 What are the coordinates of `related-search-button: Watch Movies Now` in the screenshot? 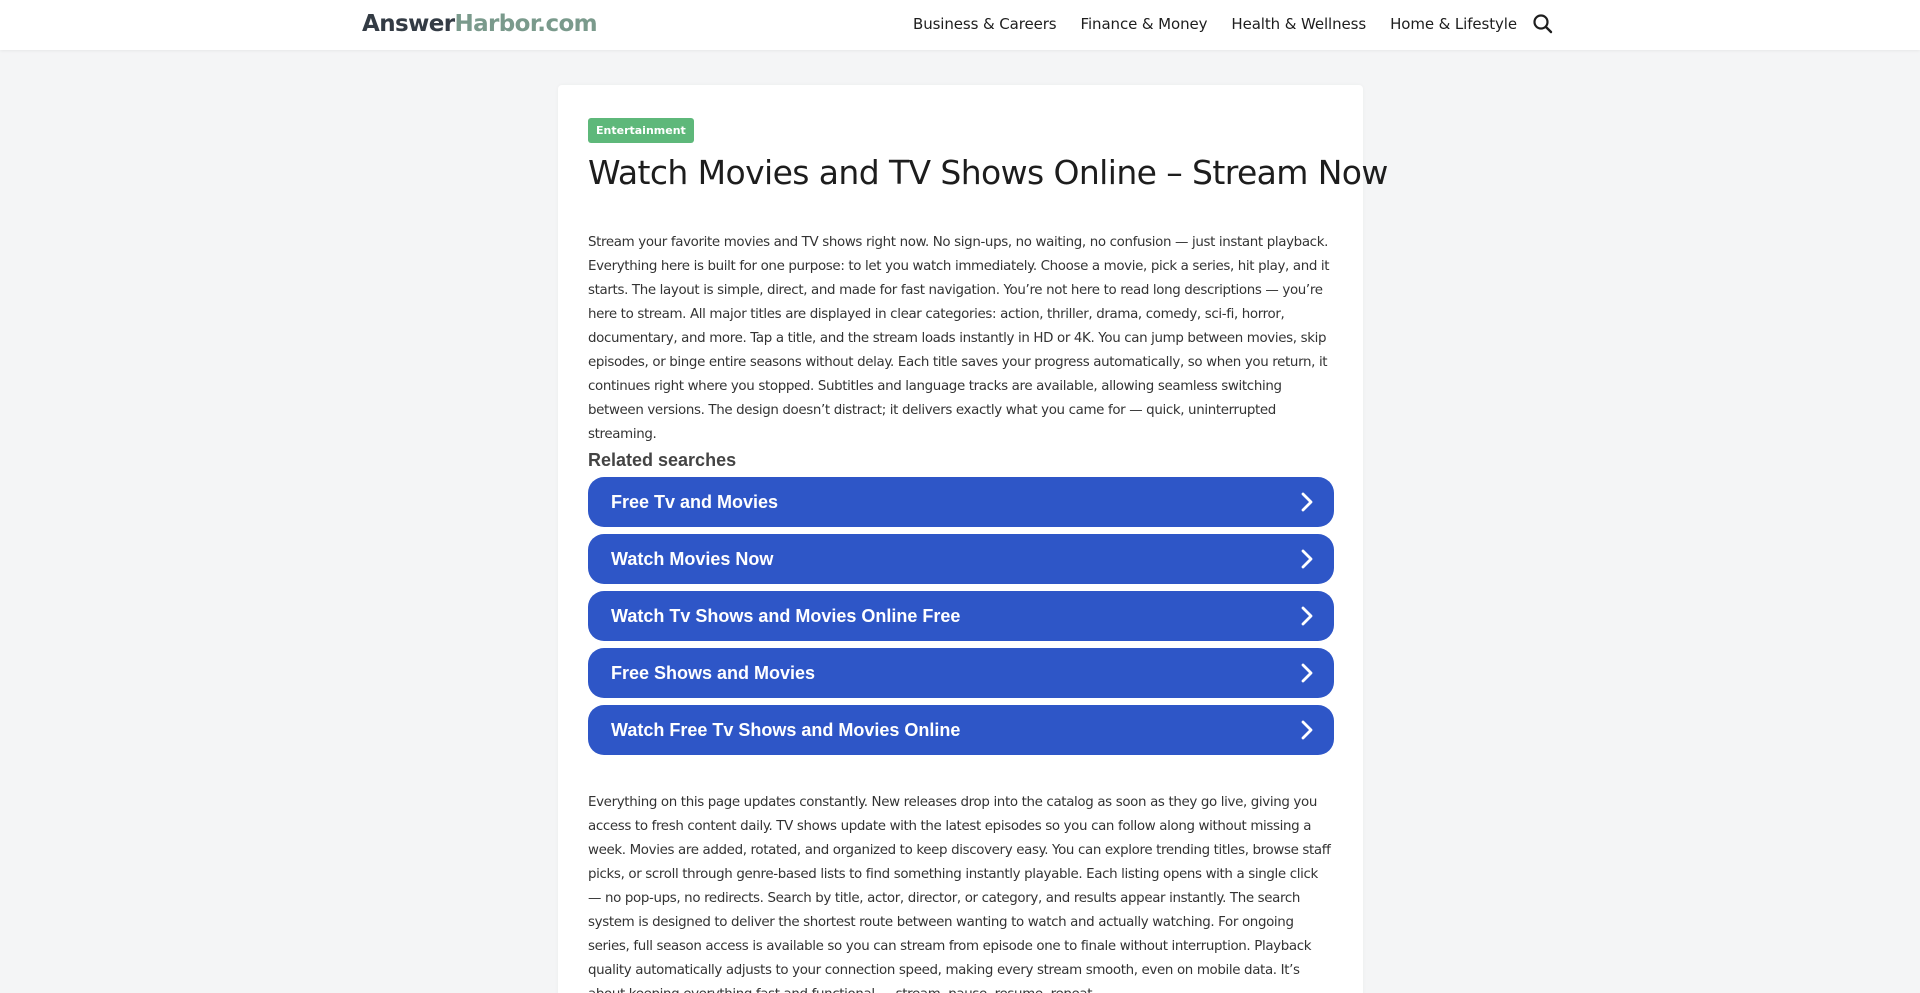 It's located at (961, 559).